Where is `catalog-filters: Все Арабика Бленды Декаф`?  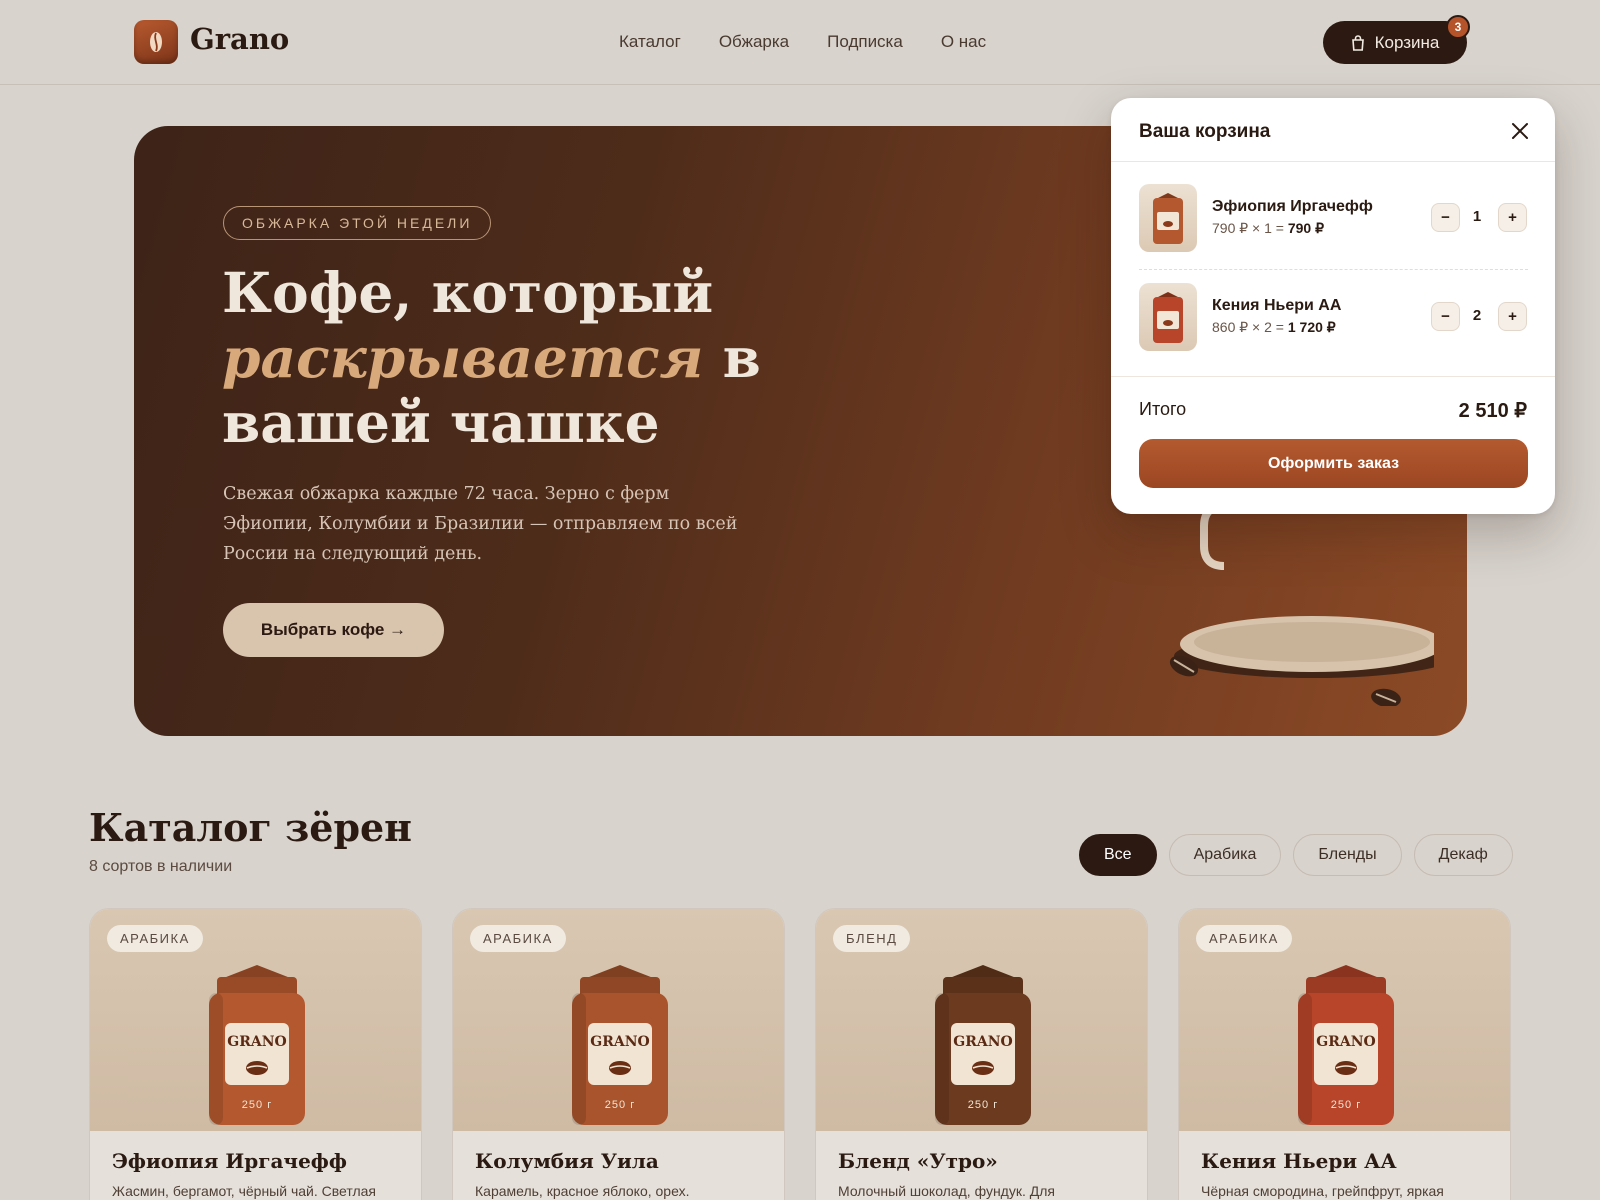
catalog-filters: Все Арабика Бленды Декаф is located at coordinates (1296, 855).